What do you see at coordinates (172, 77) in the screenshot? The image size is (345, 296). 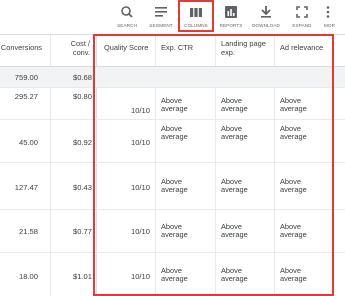 I see `total-row: 759.00 $0.68` at bounding box center [172, 77].